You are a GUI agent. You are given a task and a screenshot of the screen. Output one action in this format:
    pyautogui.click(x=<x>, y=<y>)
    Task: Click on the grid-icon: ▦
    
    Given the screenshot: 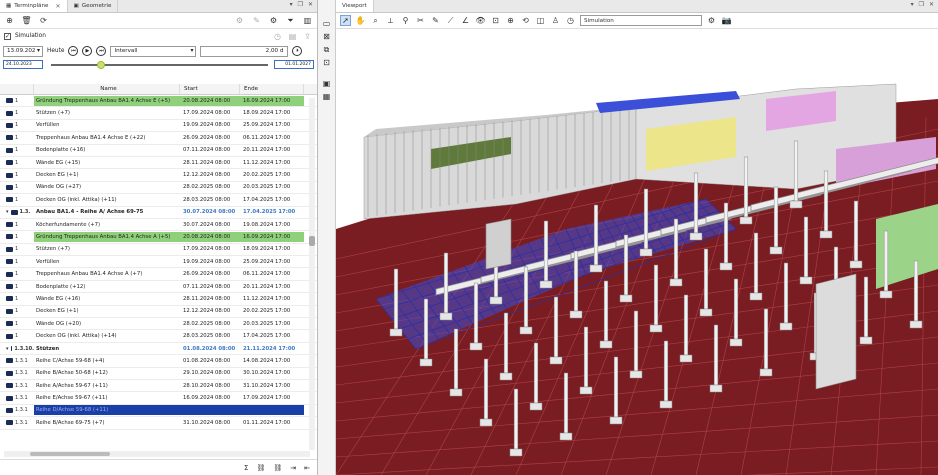 What is the action you would take?
    pyautogui.click(x=326, y=96)
    